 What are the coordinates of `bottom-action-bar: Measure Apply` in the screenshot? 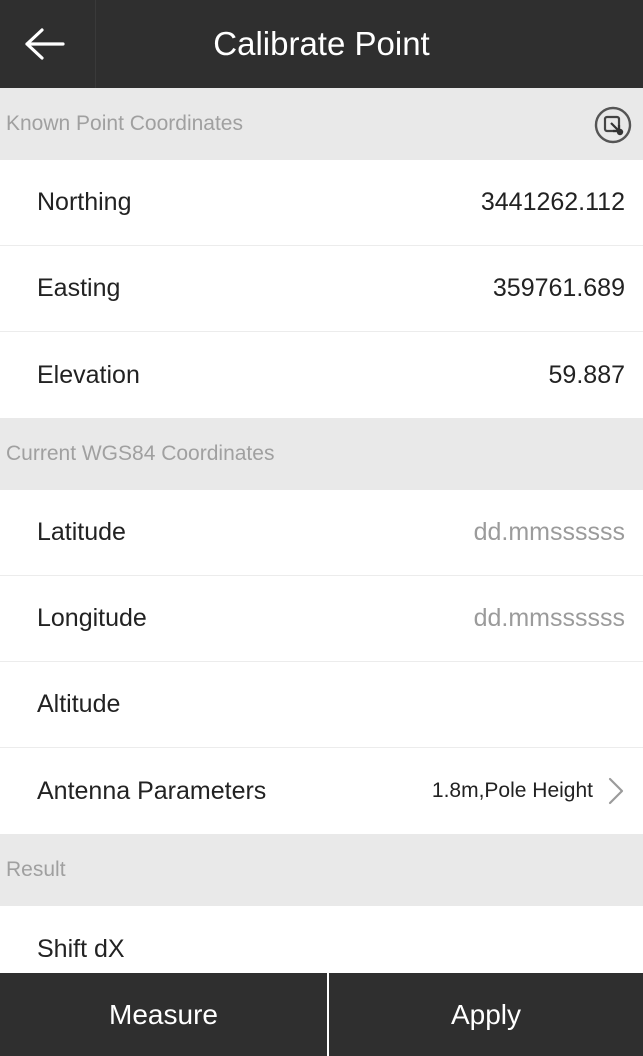 It's located at (321, 1014).